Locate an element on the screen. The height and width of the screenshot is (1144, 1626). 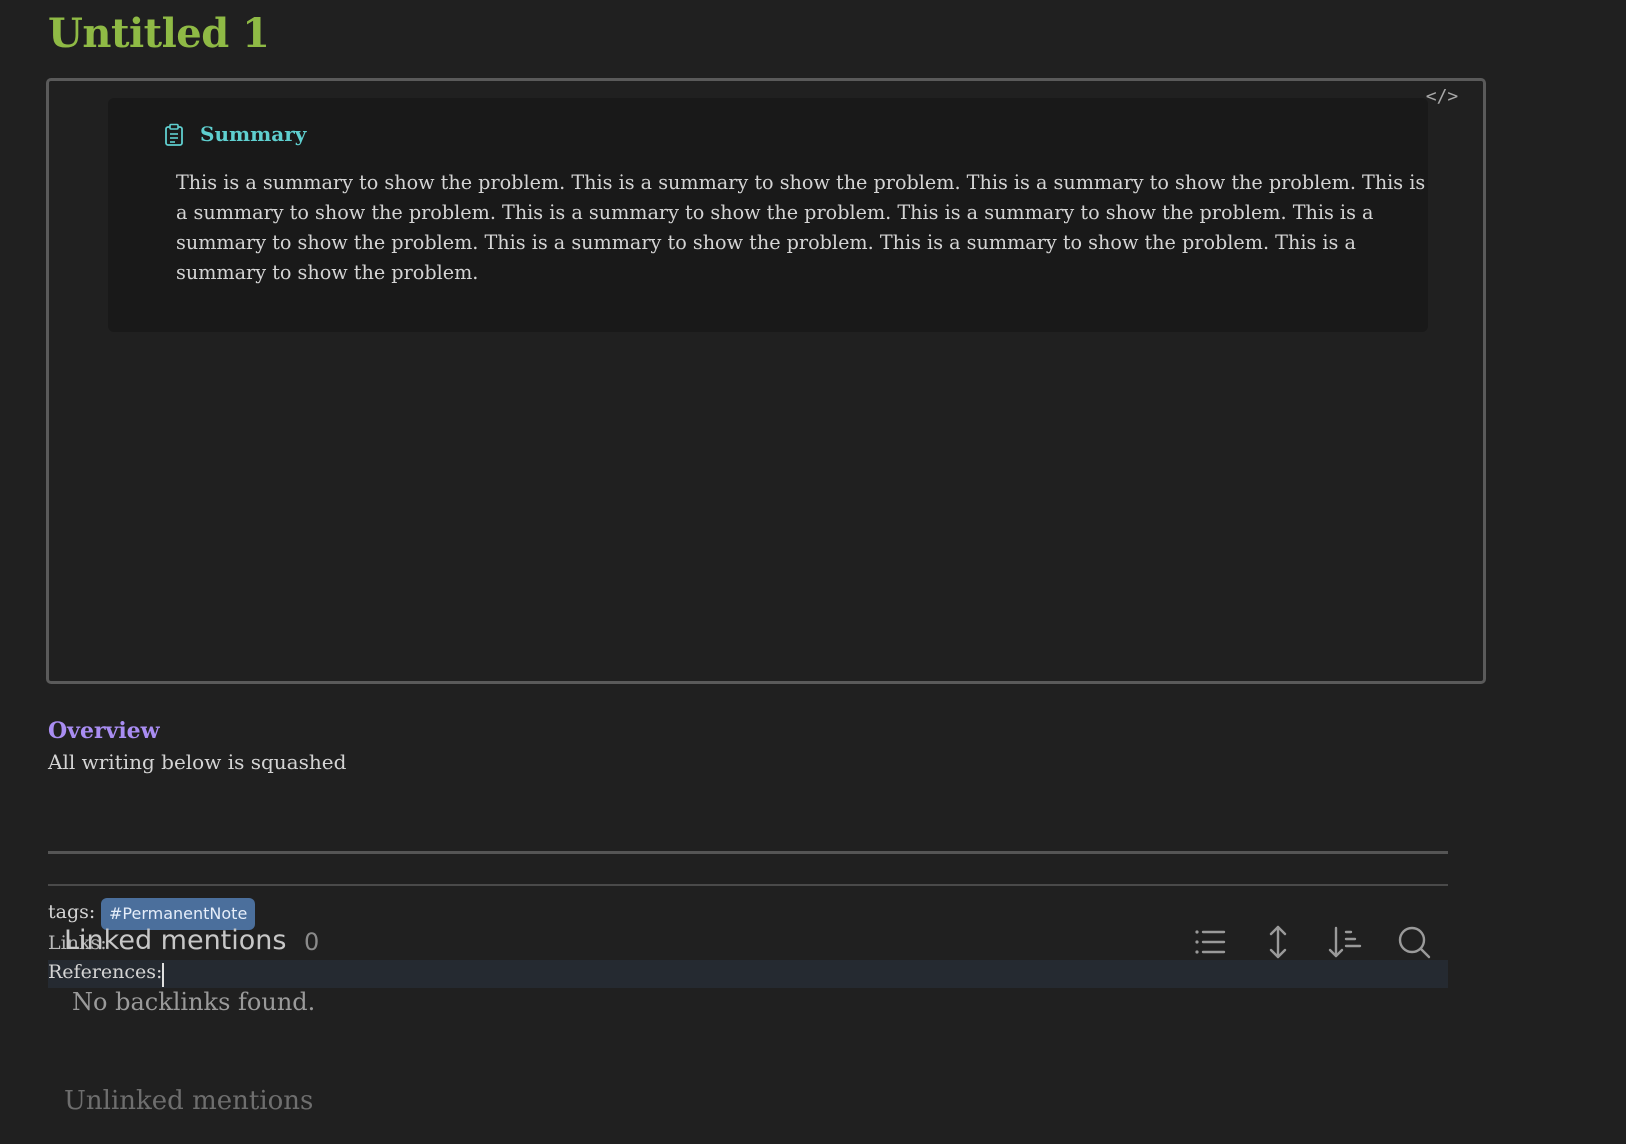
linked-mentions-count: 0 is located at coordinates (312, 942).